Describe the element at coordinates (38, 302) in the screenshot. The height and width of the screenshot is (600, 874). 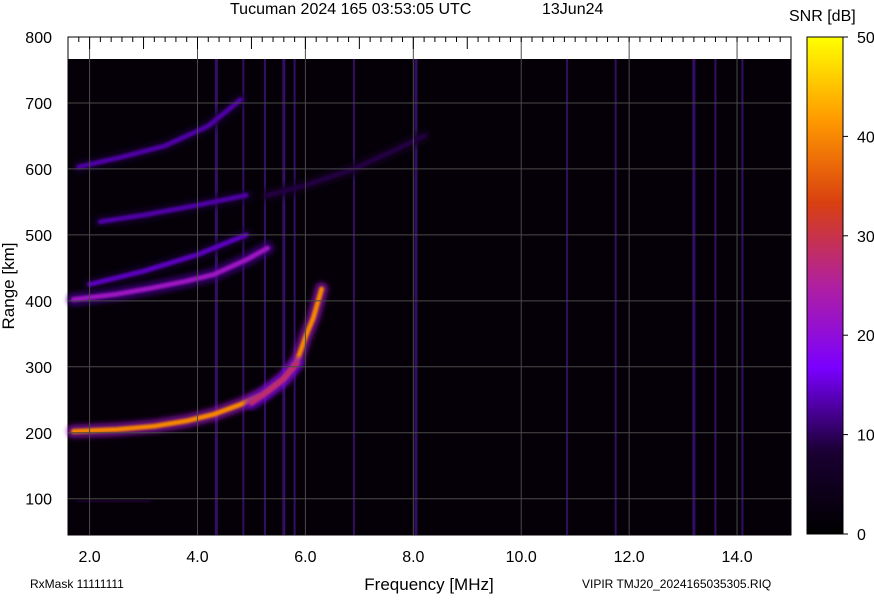
I see `y-tick-label: 400` at that location.